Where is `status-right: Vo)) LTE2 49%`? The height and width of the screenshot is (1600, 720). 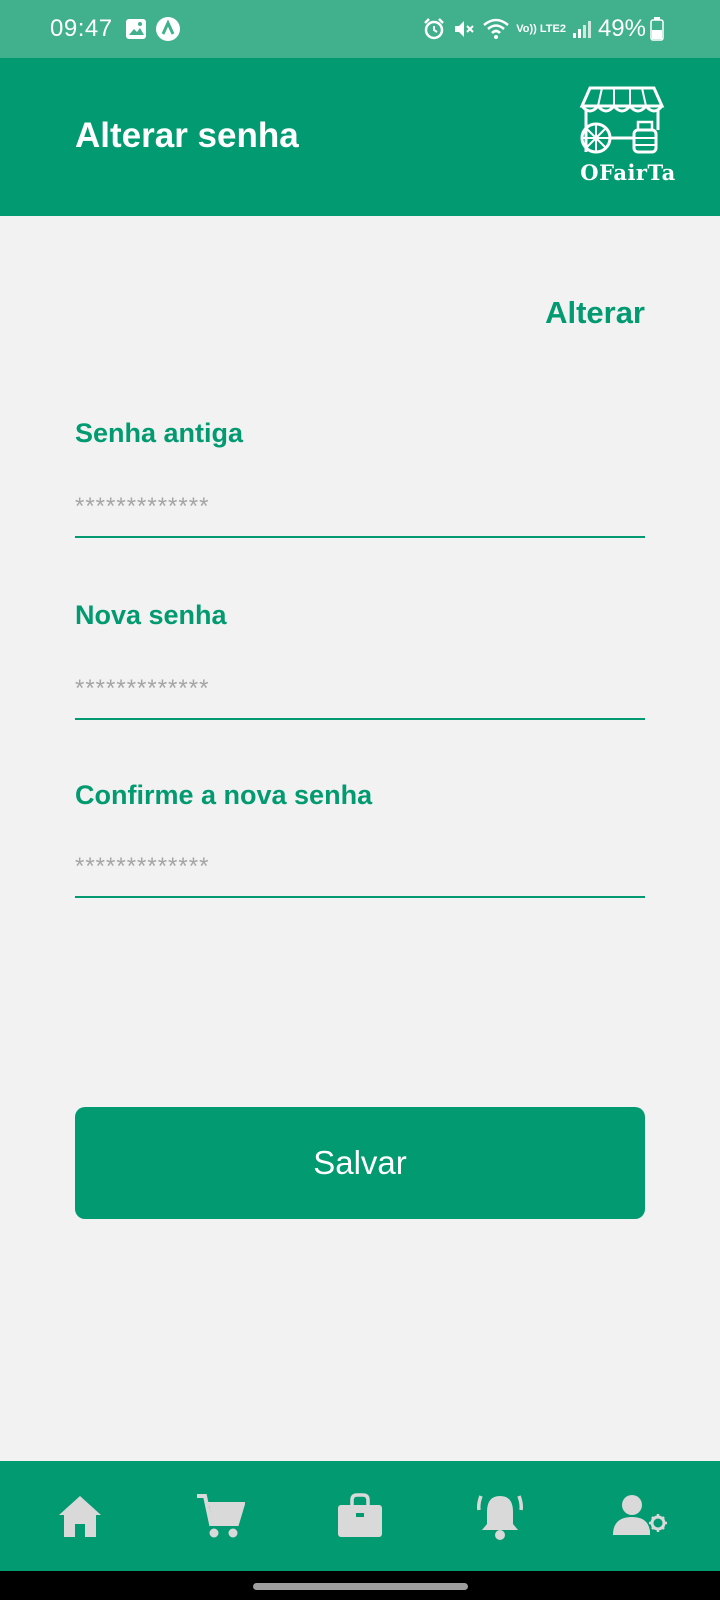
status-right: Vo)) LTE2 49% is located at coordinates (546, 29).